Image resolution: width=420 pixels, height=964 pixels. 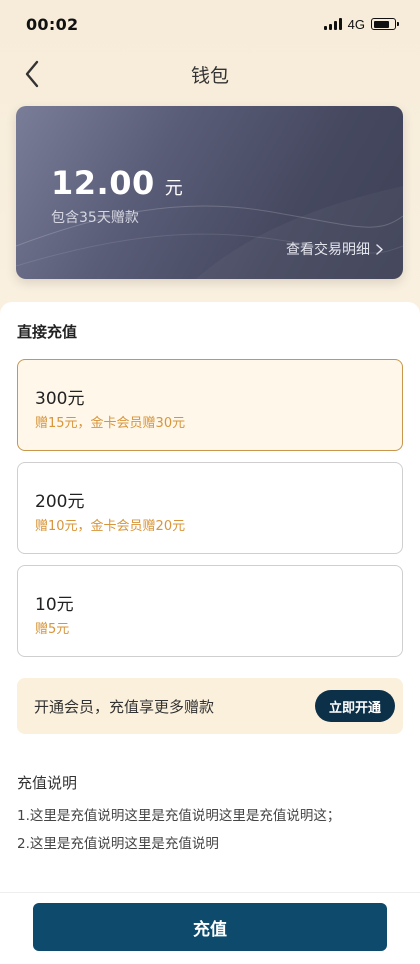 What do you see at coordinates (179, 816) in the screenshot?
I see `note-line: 1.这里是充值说明这里是充值说明这里是充值说明这；` at bounding box center [179, 816].